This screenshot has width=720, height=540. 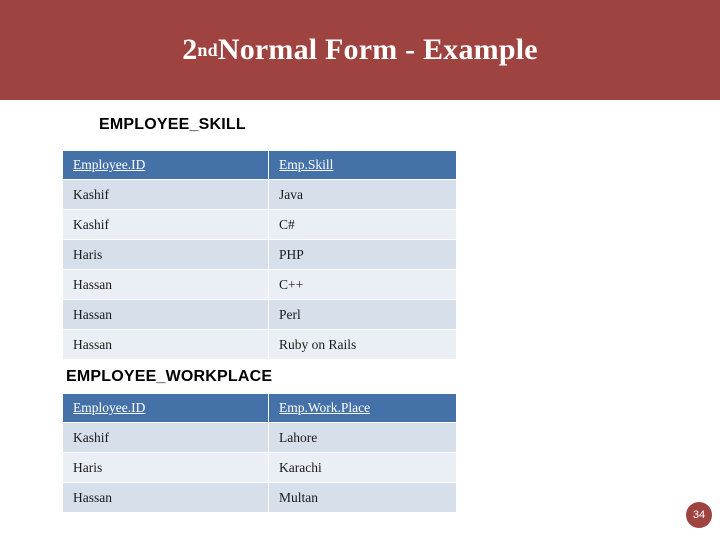 What do you see at coordinates (362, 314) in the screenshot?
I see `cell-emp-skill: Perl` at bounding box center [362, 314].